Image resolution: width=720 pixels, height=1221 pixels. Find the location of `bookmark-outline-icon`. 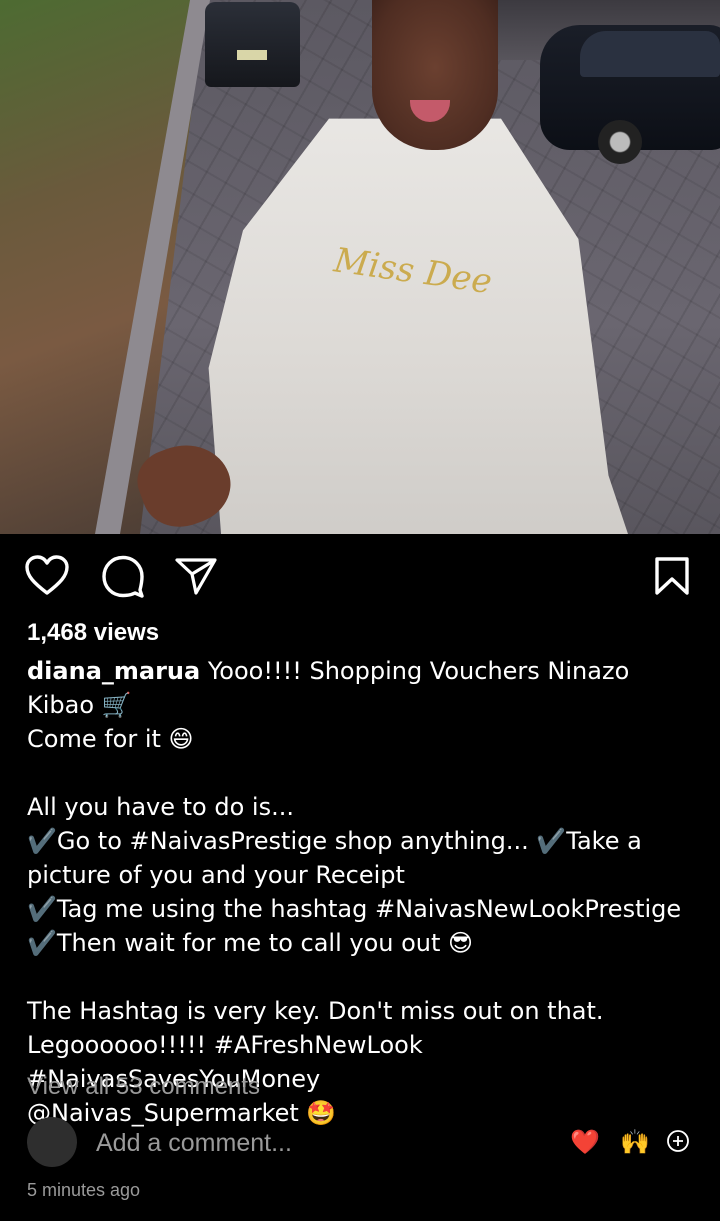

bookmark-outline-icon is located at coordinates (672, 576).